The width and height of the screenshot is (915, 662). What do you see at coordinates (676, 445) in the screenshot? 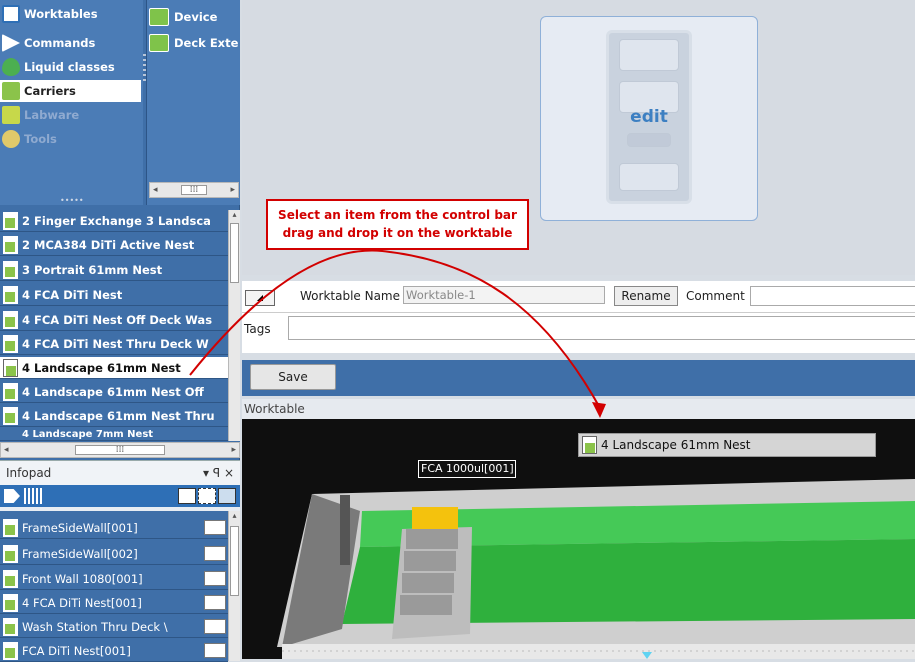
I see `dragged-carrier-label: 4 Landscape 61mm Nest` at bounding box center [676, 445].